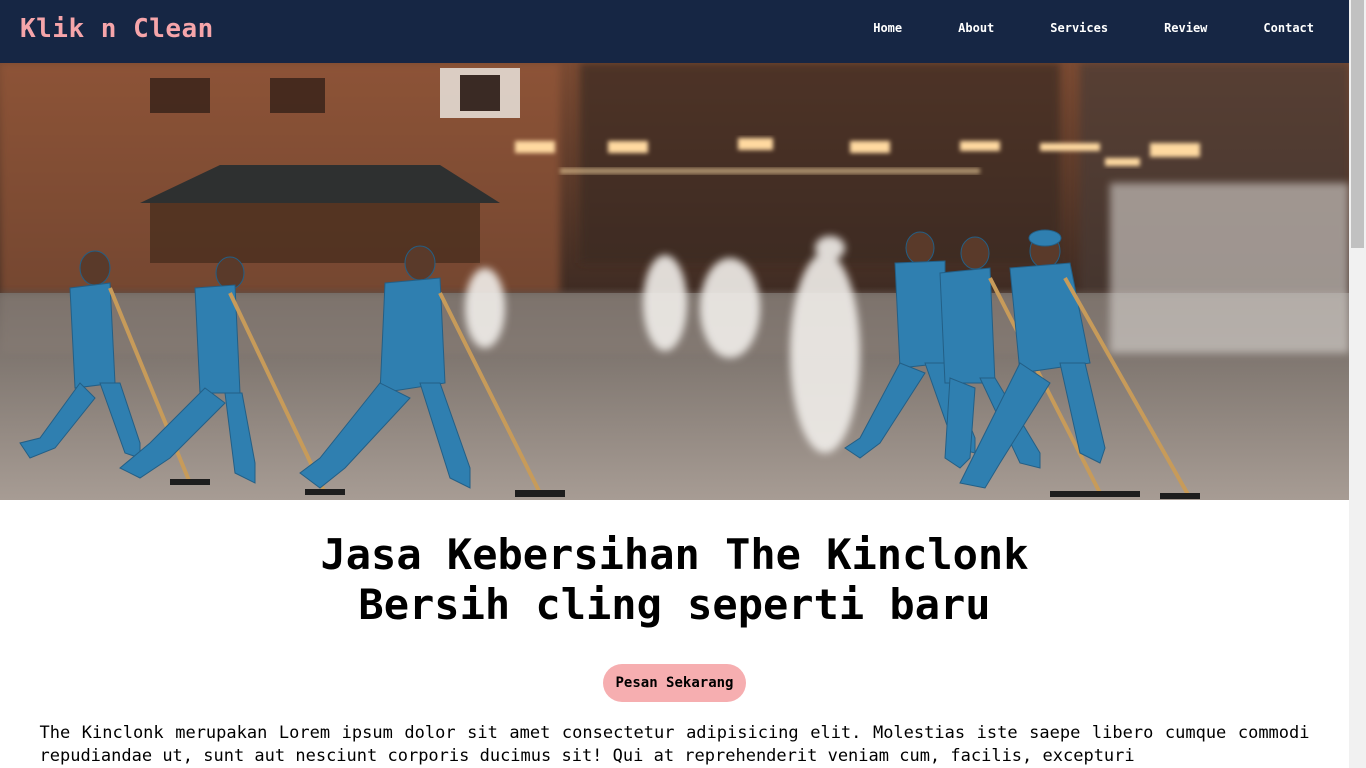 Image resolution: width=1366 pixels, height=768 pixels. I want to click on nav-links: Home About Services Review Contact, so click(1097, 29).